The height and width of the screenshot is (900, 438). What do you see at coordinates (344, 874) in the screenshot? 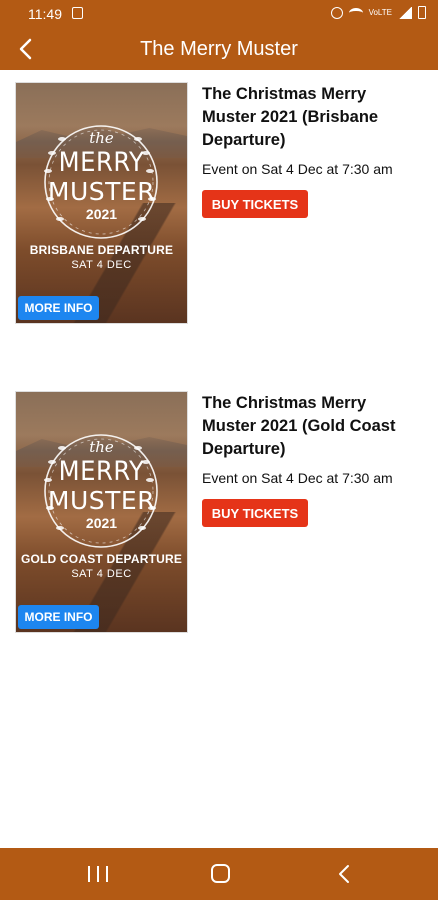
I see `nav-back-icon` at bounding box center [344, 874].